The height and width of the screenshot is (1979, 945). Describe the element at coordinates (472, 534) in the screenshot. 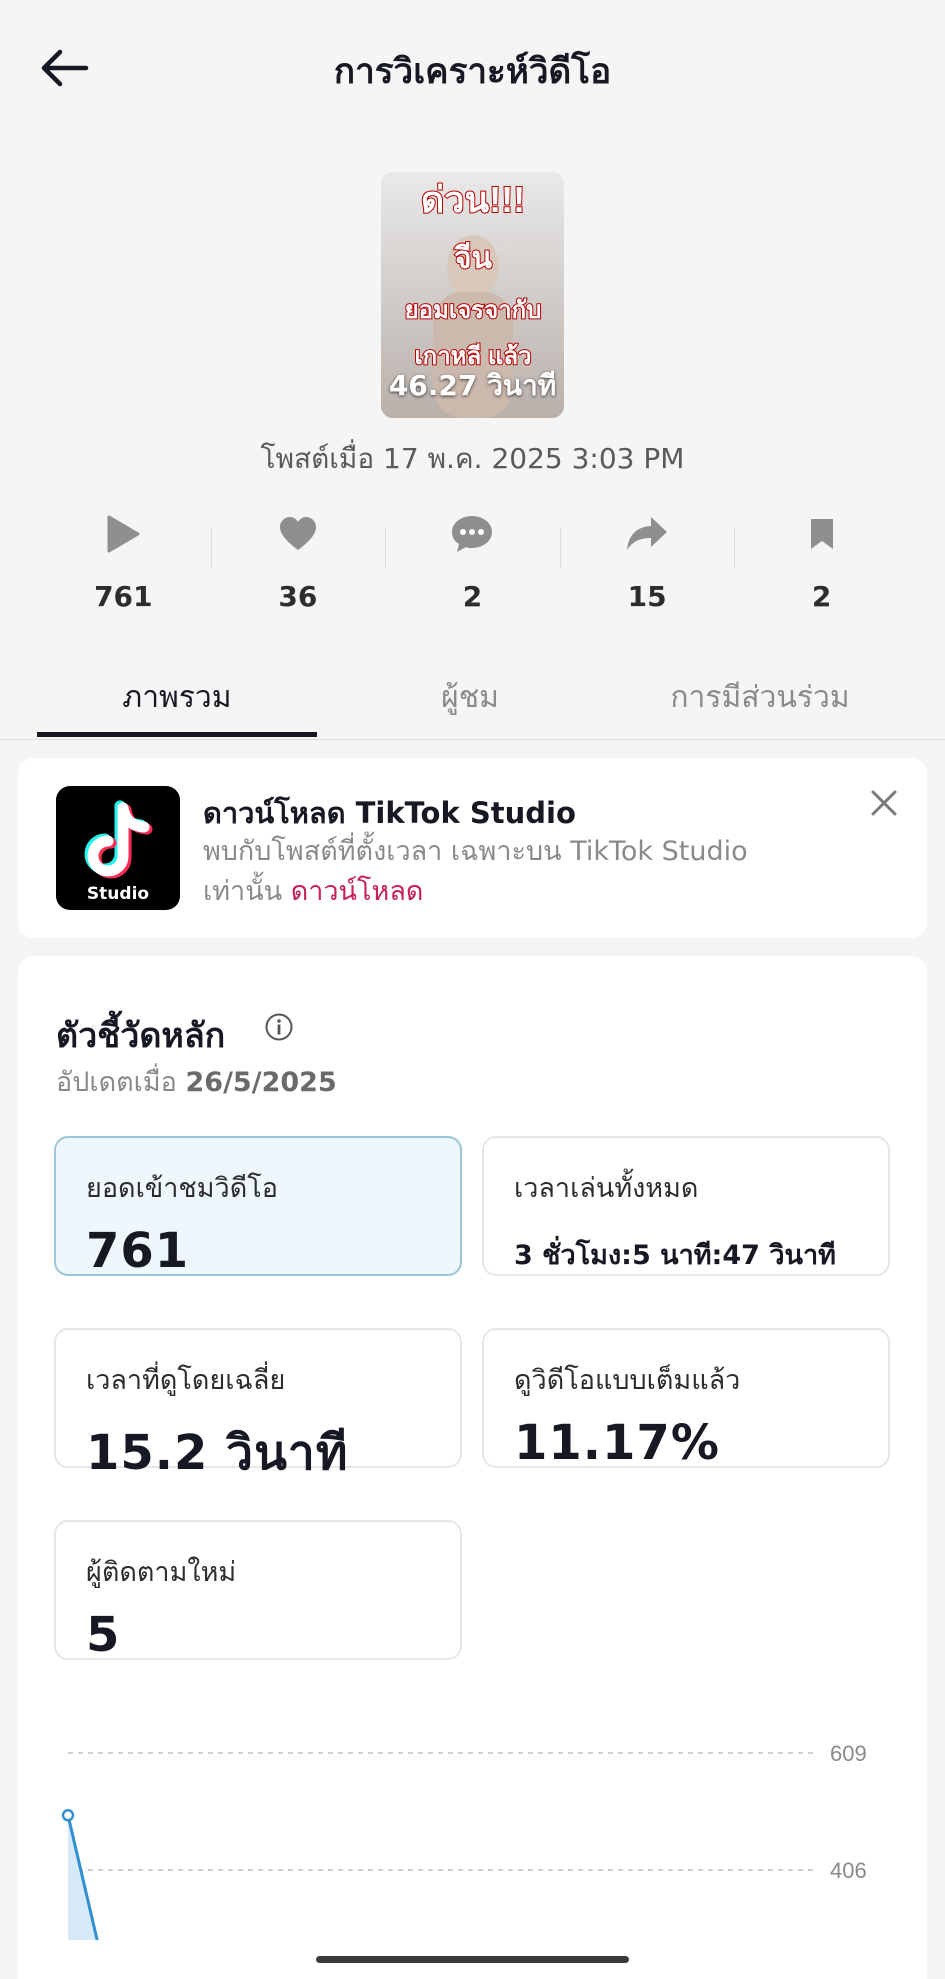

I see `comment-icon` at that location.